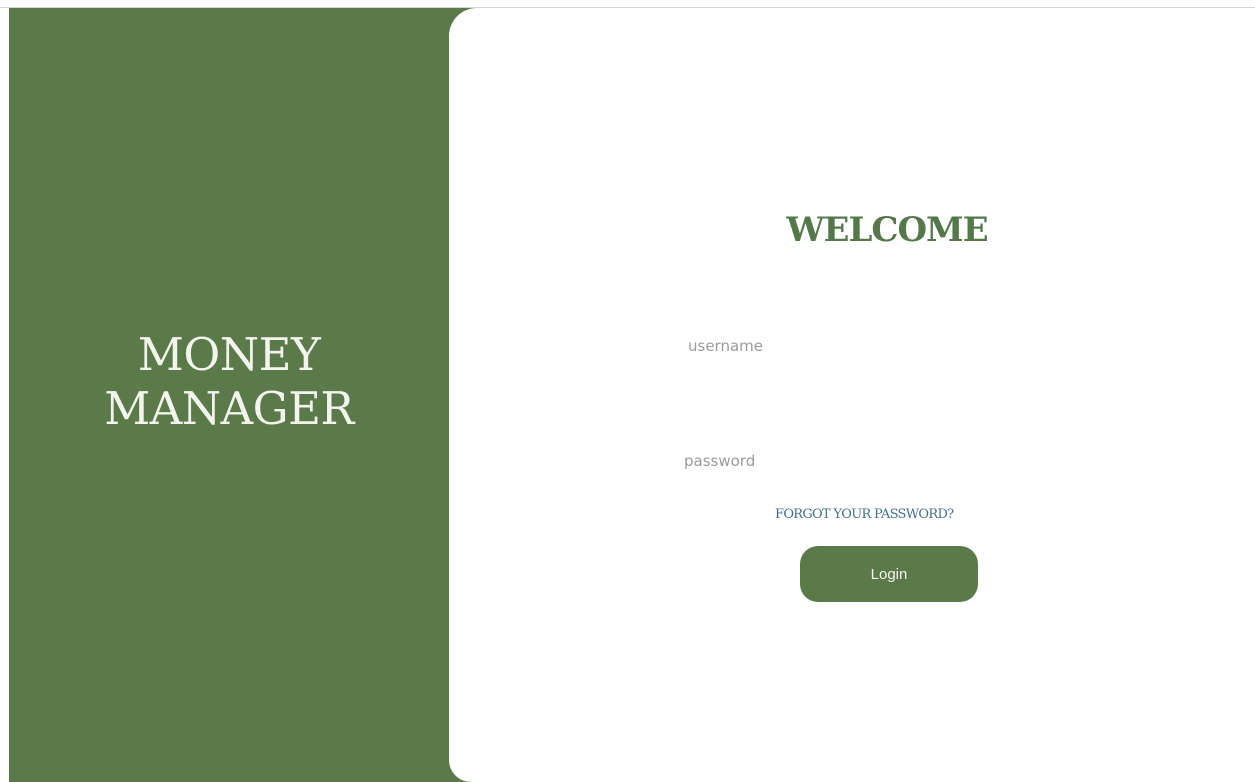  I want to click on app-logo-text: MONEY MANAGER, so click(229, 382).